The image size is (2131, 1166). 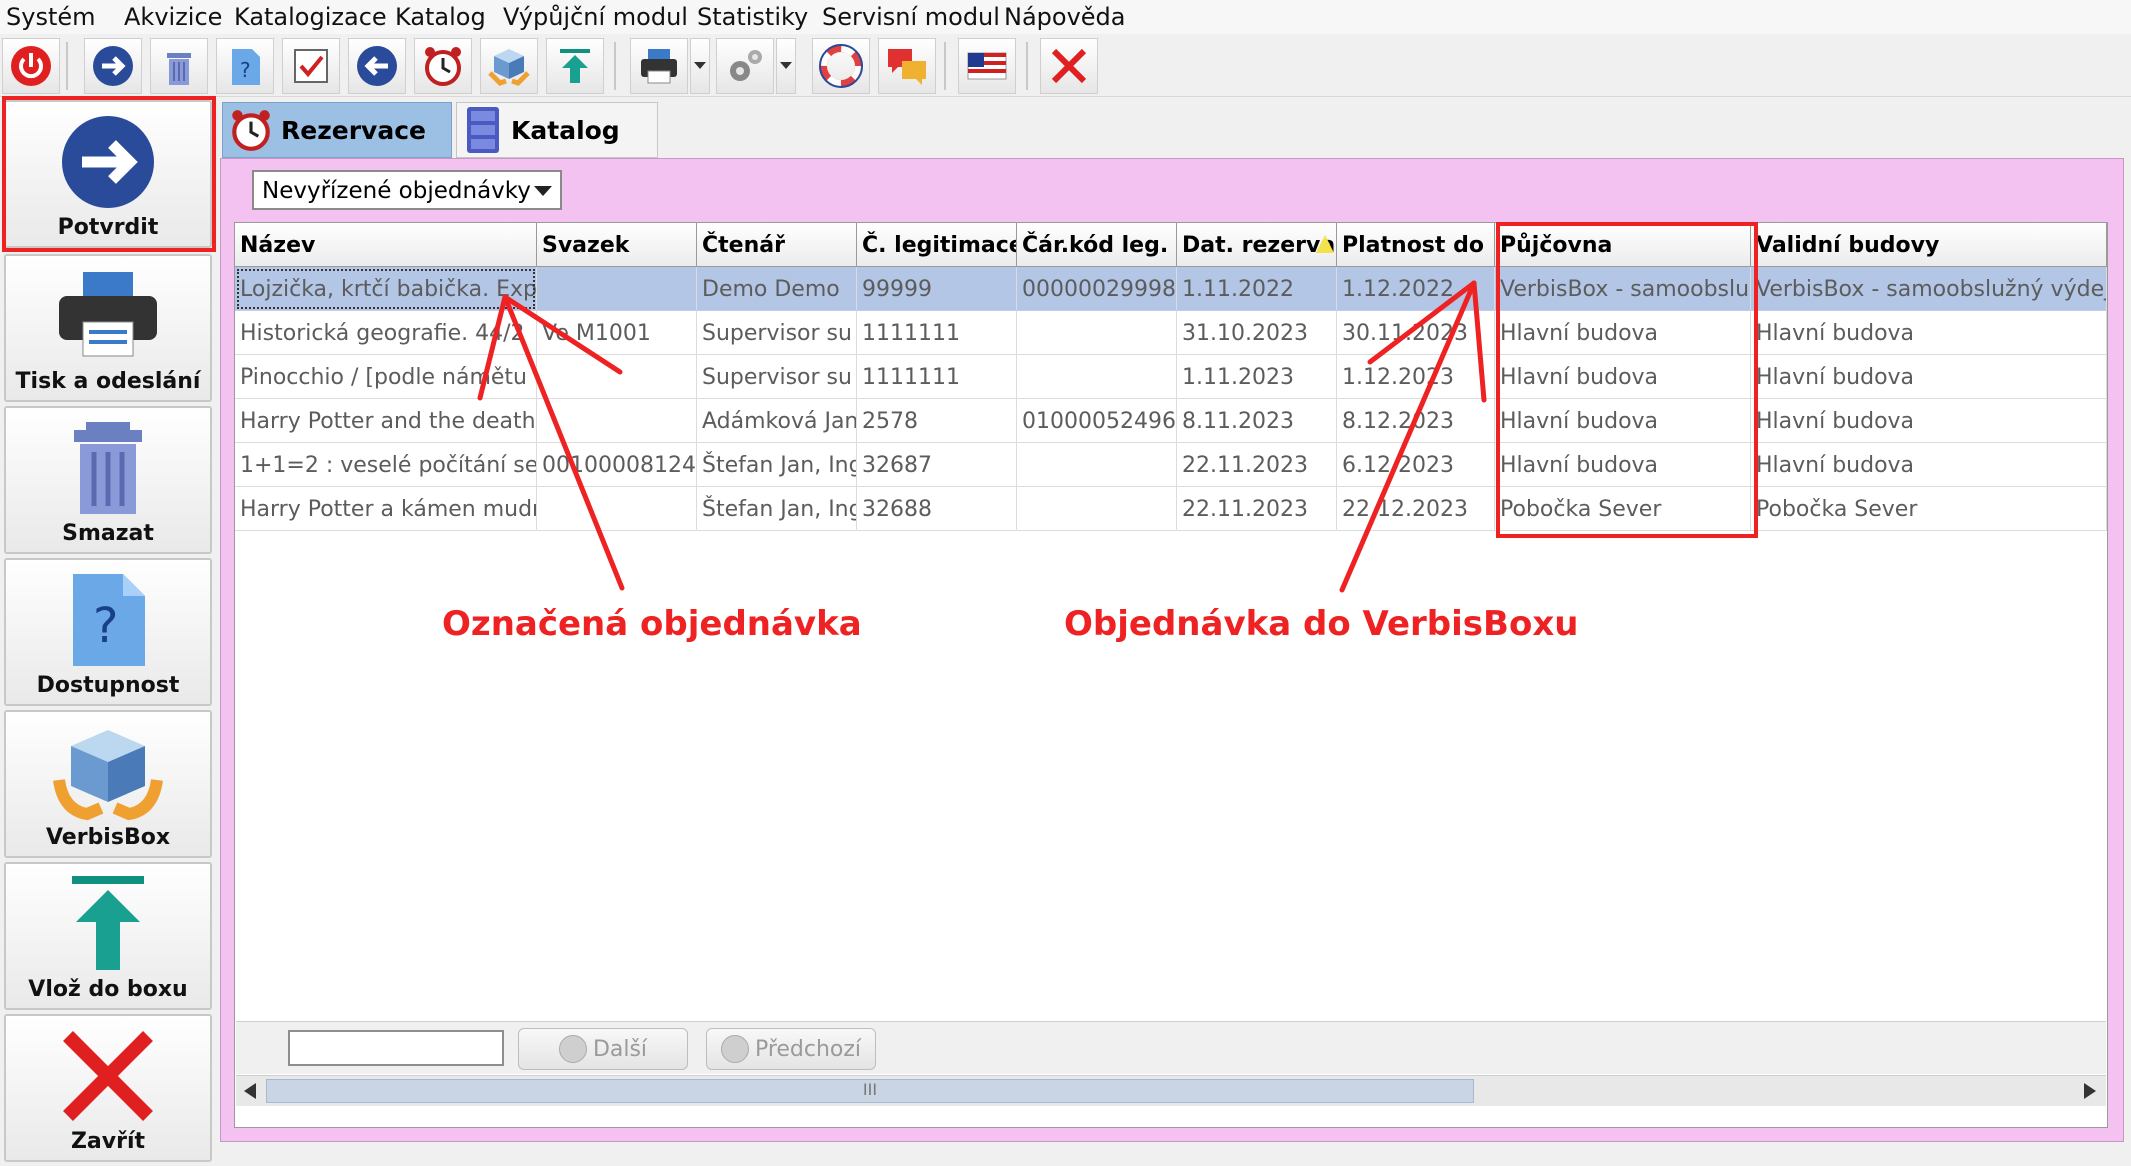 What do you see at coordinates (652, 624) in the screenshot?
I see `annotation-label-selected: Označená objednávka` at bounding box center [652, 624].